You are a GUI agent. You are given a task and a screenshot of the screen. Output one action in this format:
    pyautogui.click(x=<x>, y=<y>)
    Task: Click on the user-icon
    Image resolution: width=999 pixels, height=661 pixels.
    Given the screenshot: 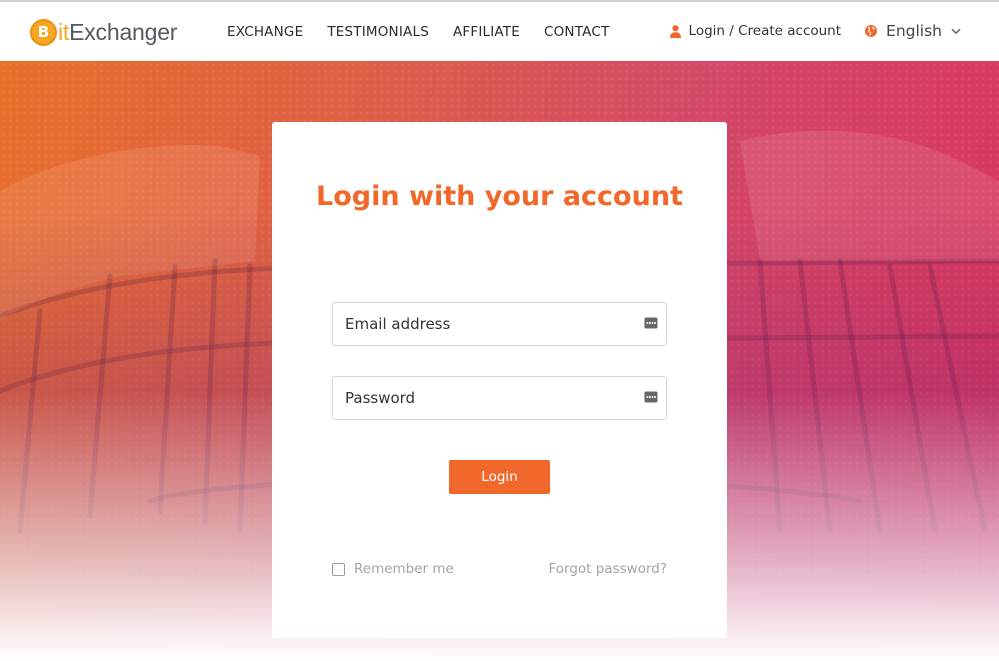 What is the action you would take?
    pyautogui.click(x=675, y=31)
    